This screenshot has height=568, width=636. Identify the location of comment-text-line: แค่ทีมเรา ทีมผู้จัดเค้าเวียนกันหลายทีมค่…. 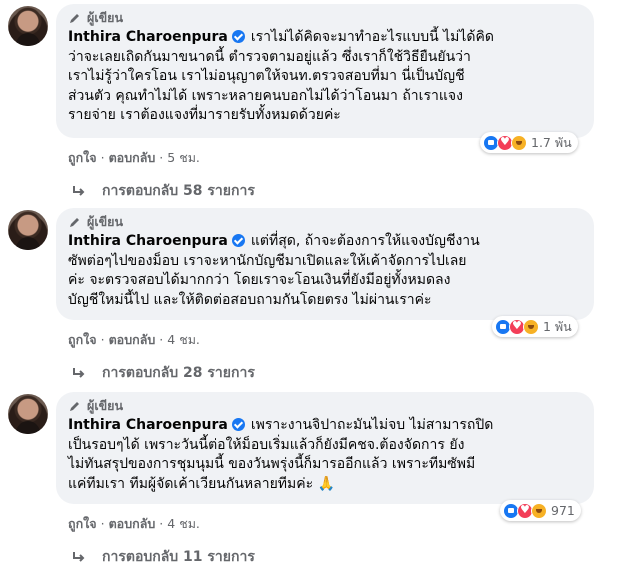
(201, 483).